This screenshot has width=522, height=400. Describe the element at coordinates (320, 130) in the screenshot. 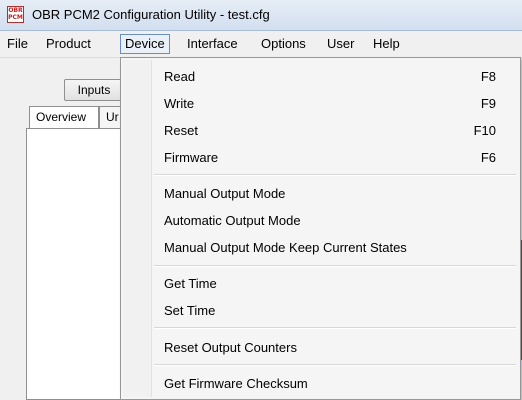

I see `menu-item-reset: Reset F10` at that location.